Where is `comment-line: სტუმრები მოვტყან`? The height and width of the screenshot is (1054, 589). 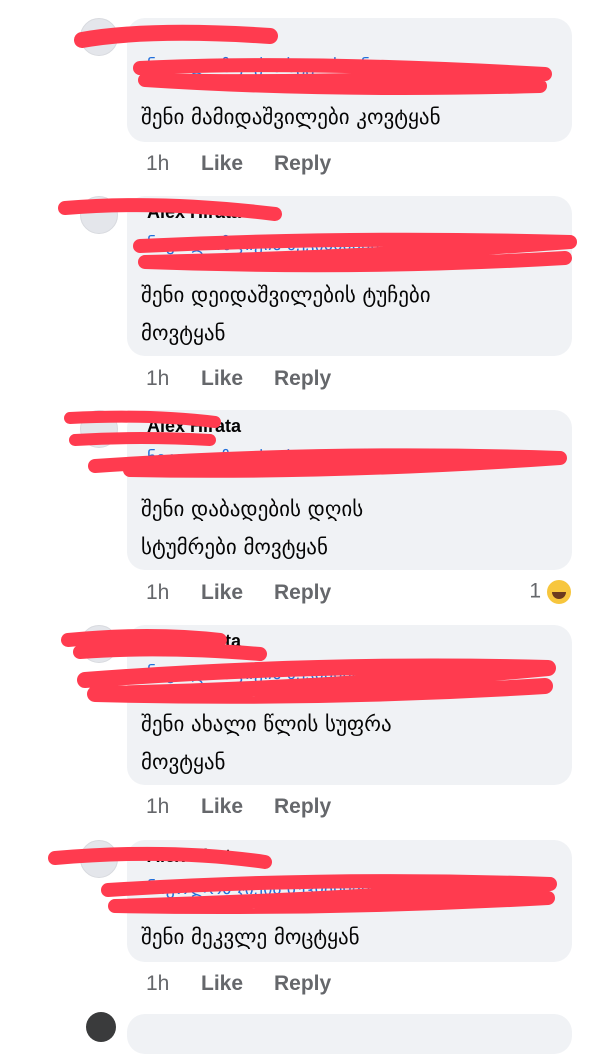
comment-line: სტუმრები მოვტყან is located at coordinates (234, 547).